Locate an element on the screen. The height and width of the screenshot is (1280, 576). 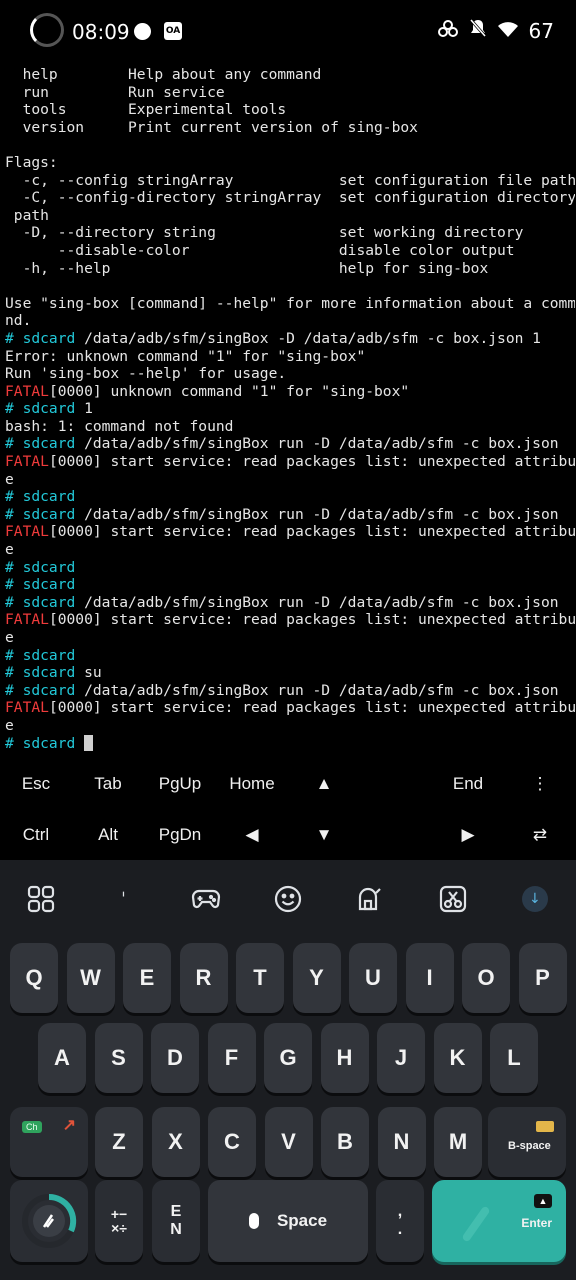
shift-key: Ch ↗ is located at coordinates (49, 1142).